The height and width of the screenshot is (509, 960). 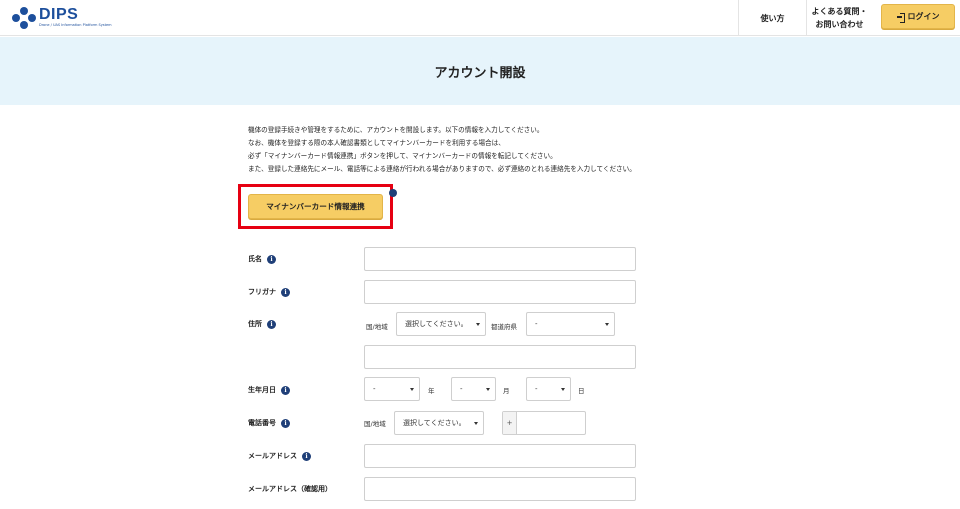 I want to click on birth-year-select: -, so click(x=392, y=389).